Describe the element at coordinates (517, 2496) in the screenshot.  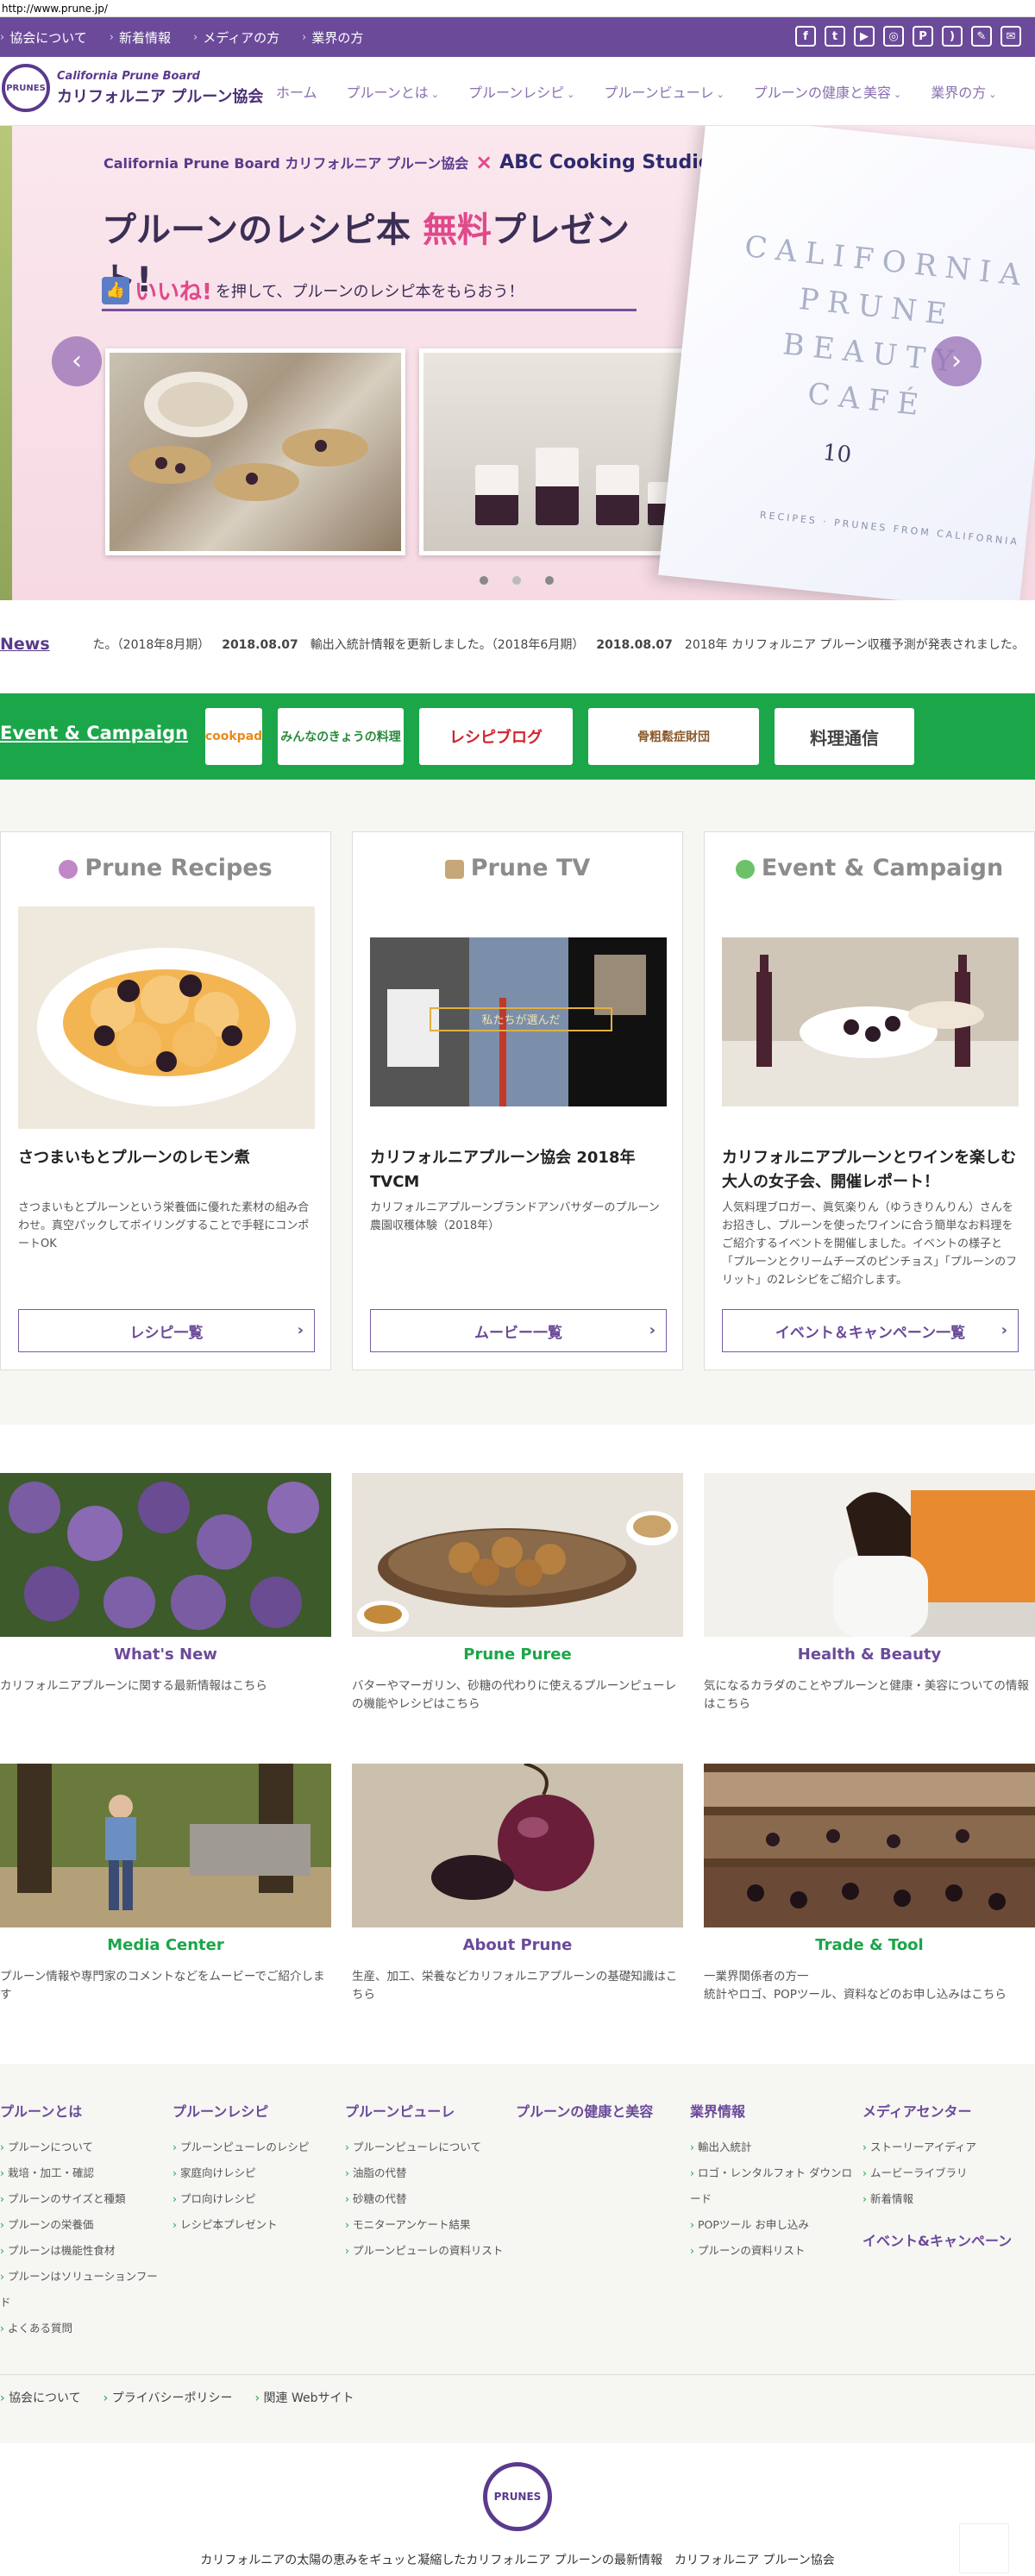
I see `footer-logo: PRUNES` at that location.